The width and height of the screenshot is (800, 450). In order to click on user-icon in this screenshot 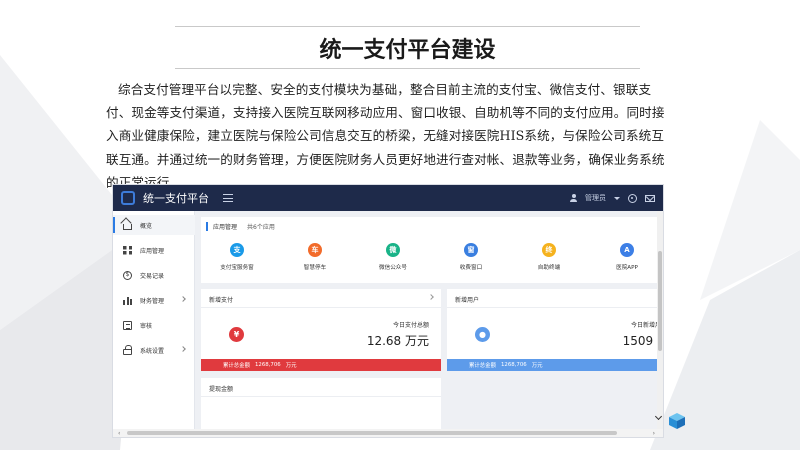, I will do `click(573, 198)`.